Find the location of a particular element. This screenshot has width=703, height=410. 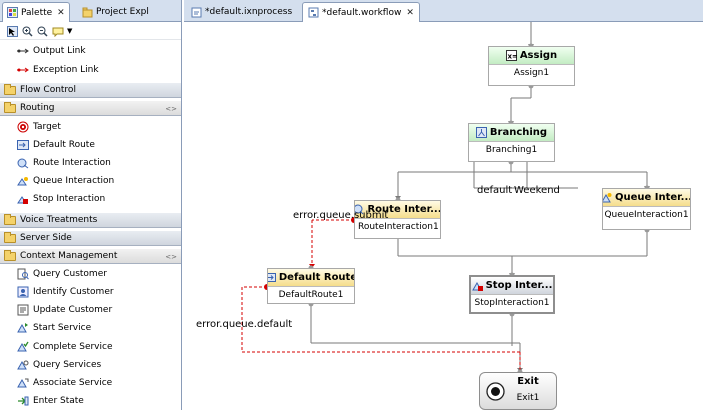

node-name: QueueInteraction1 is located at coordinates (646, 215).